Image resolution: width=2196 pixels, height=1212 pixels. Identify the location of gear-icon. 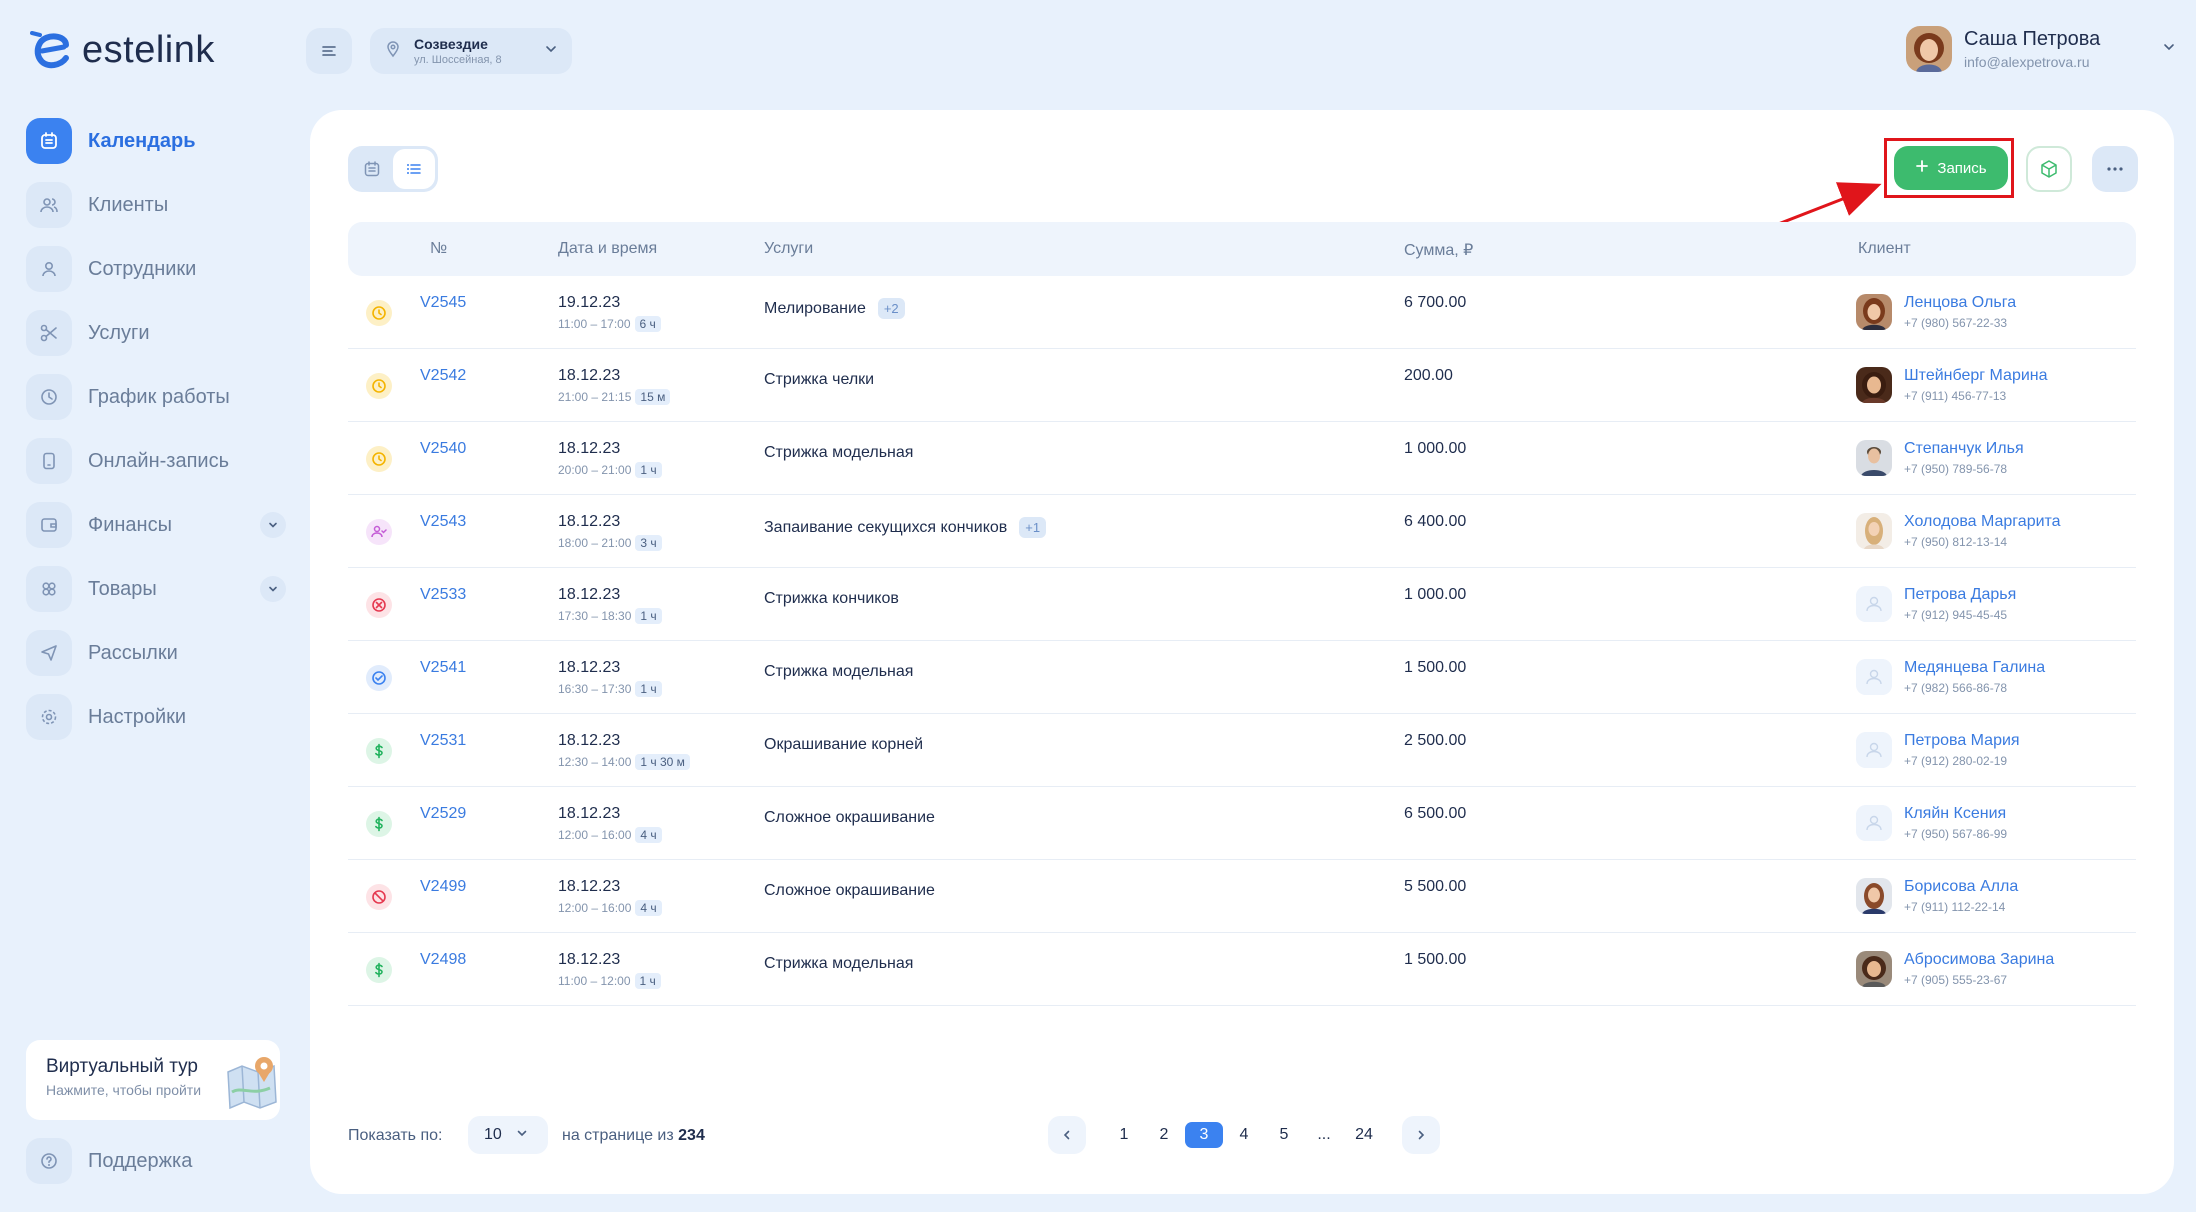
(49, 717).